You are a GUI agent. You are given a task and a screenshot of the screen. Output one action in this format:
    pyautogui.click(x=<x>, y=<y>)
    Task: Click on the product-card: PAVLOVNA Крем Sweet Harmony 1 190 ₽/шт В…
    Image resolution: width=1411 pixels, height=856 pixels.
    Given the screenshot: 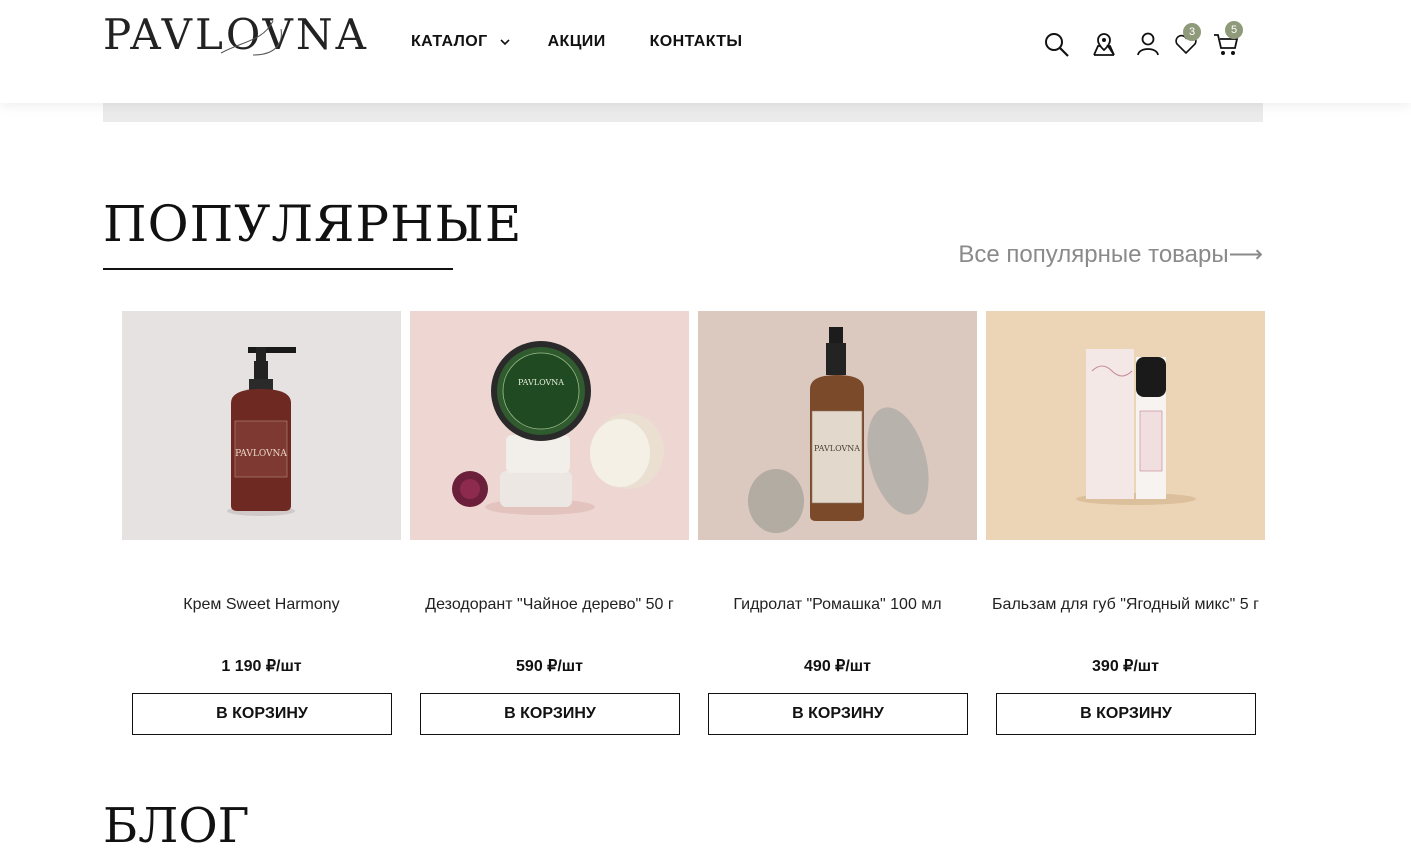 What is the action you would take?
    pyautogui.click(x=261, y=526)
    